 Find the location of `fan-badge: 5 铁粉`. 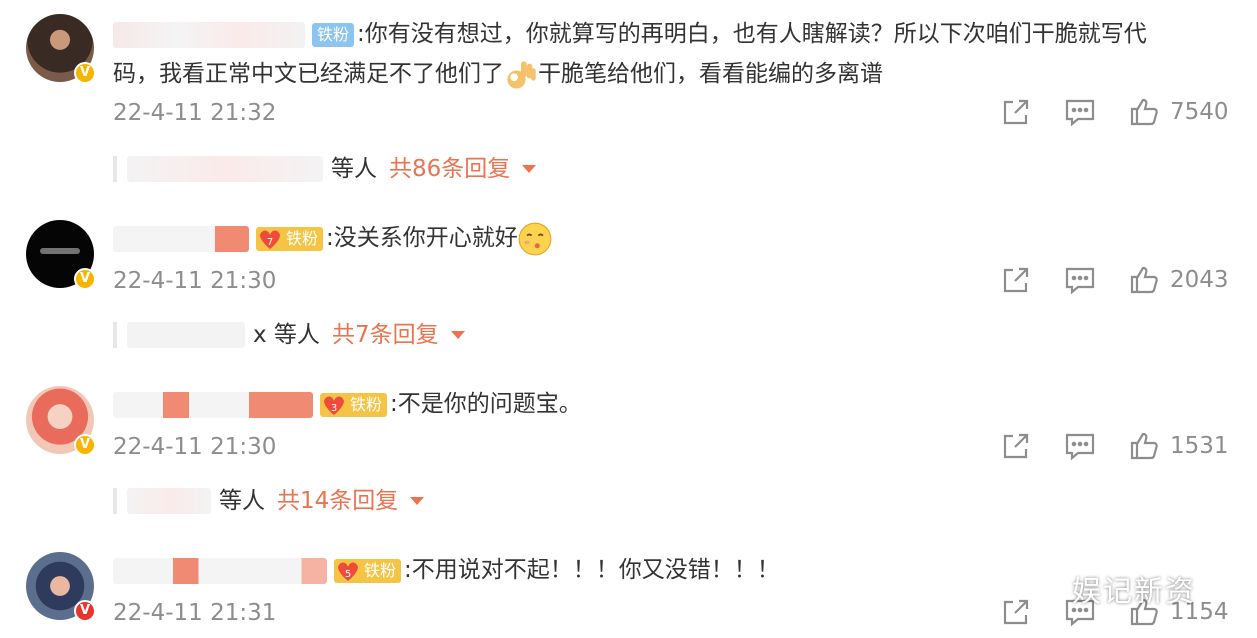

fan-badge: 5 铁粉 is located at coordinates (368, 570).